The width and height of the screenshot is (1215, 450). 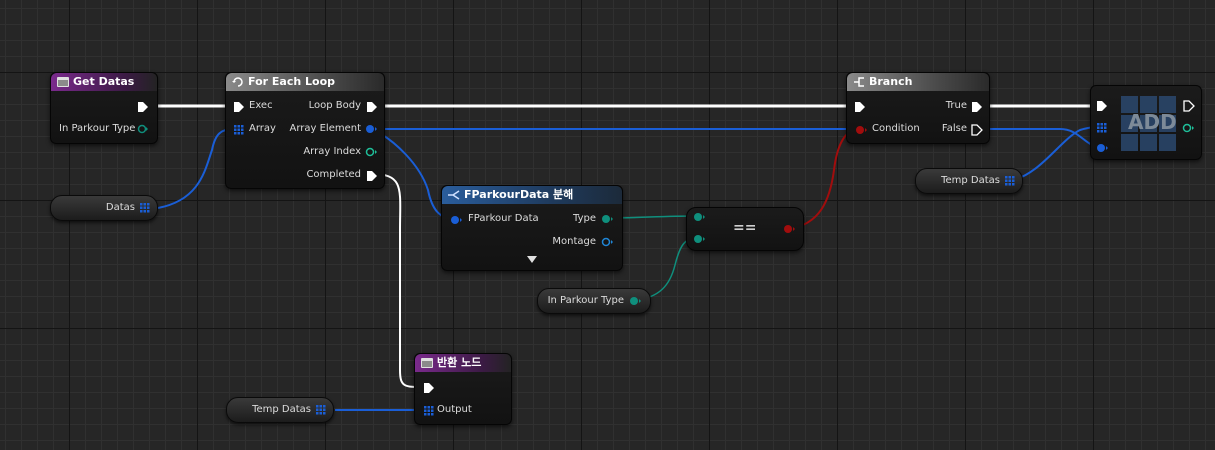 I want to click on loop-body-label: Loop Body, so click(x=334, y=105).